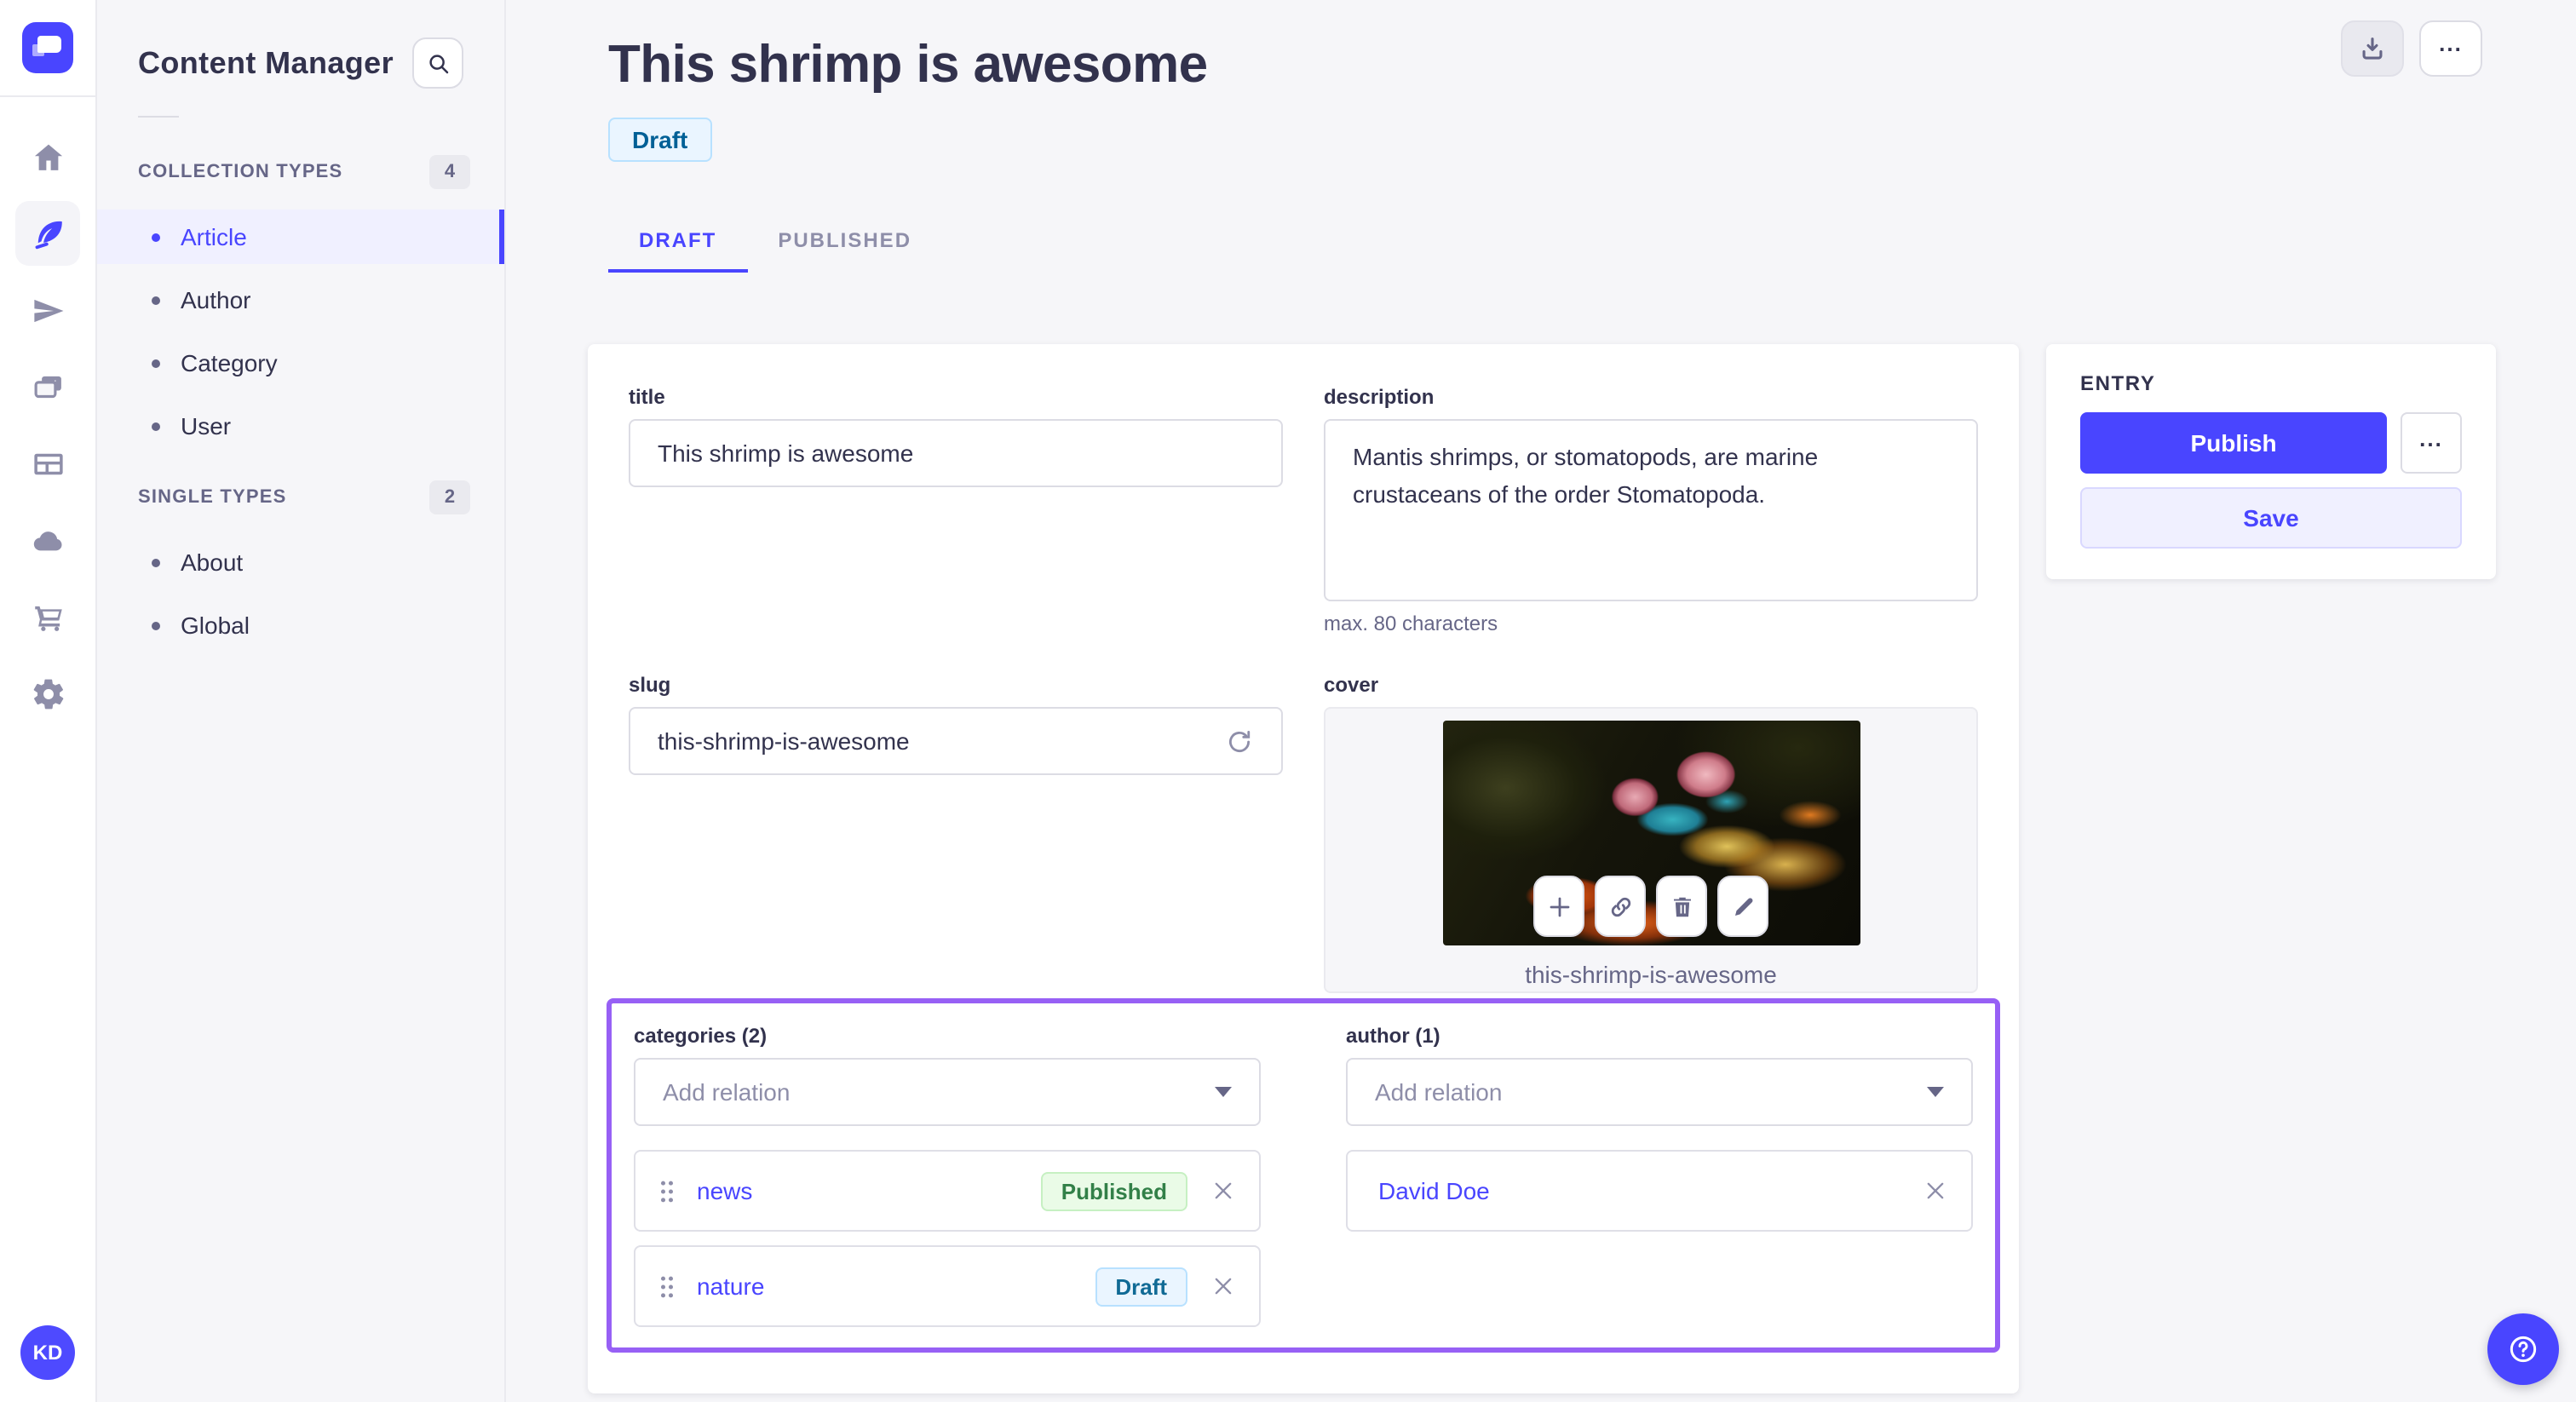 Image resolution: width=2576 pixels, height=1402 pixels. I want to click on main-nav-rail: KD, so click(49, 701).